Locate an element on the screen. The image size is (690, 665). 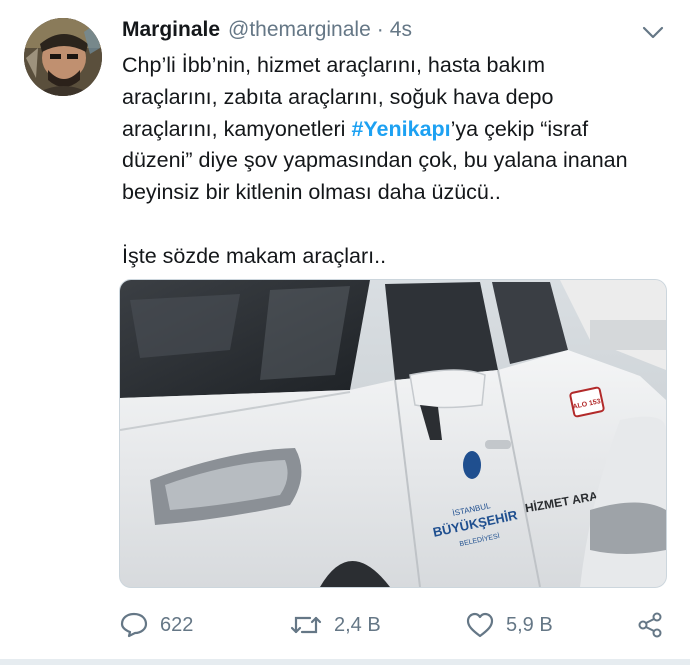
tweet-header: Marginale @themarginale · 4s is located at coordinates (267, 32).